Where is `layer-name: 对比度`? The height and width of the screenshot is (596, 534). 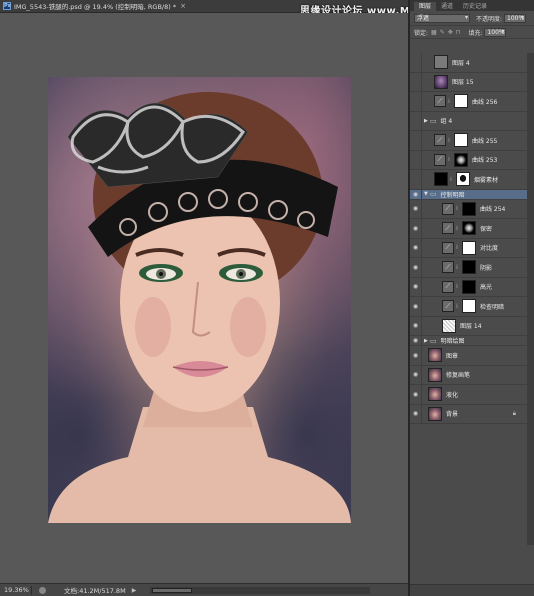
layer-name: 对比度 is located at coordinates (489, 247).